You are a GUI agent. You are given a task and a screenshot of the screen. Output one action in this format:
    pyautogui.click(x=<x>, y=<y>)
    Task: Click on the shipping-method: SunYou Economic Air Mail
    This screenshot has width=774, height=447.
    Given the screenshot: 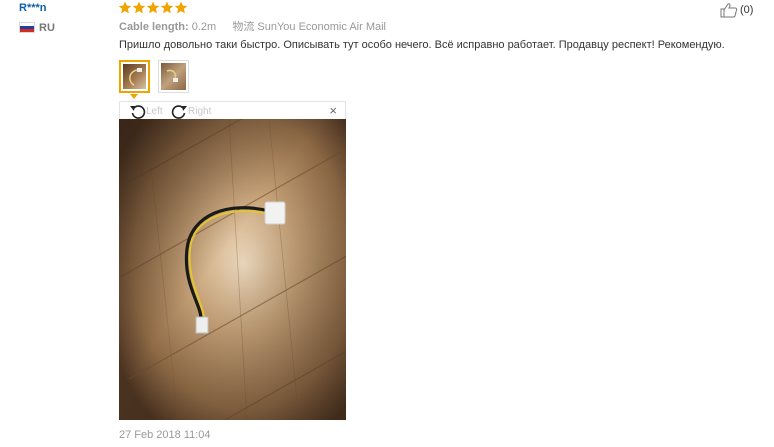 What is the action you would take?
    pyautogui.click(x=321, y=27)
    